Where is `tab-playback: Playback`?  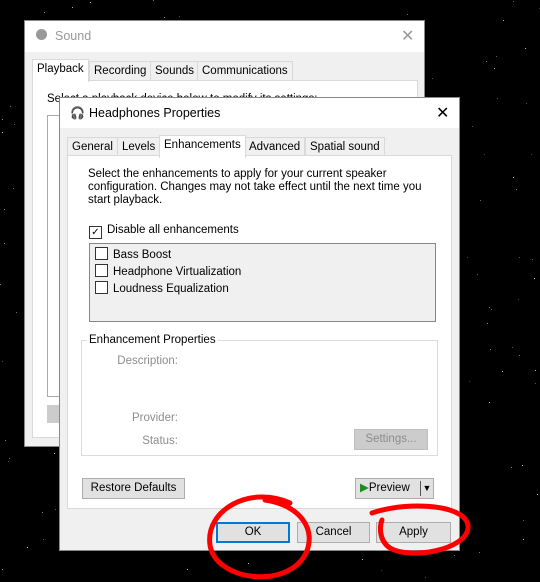
tab-playback: Playback is located at coordinates (60, 70).